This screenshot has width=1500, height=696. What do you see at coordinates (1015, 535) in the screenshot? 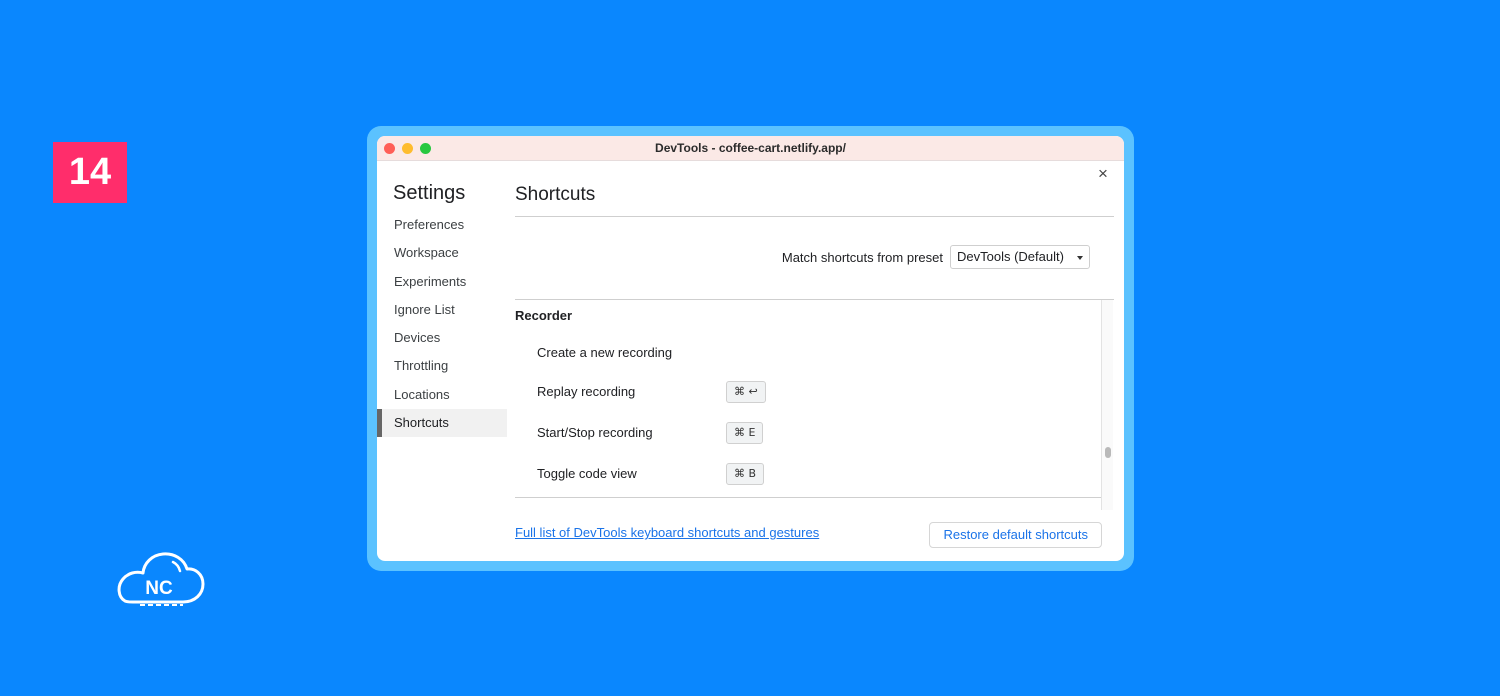
I see `restore-default-shortcuts-button: Restore default shortcuts` at bounding box center [1015, 535].